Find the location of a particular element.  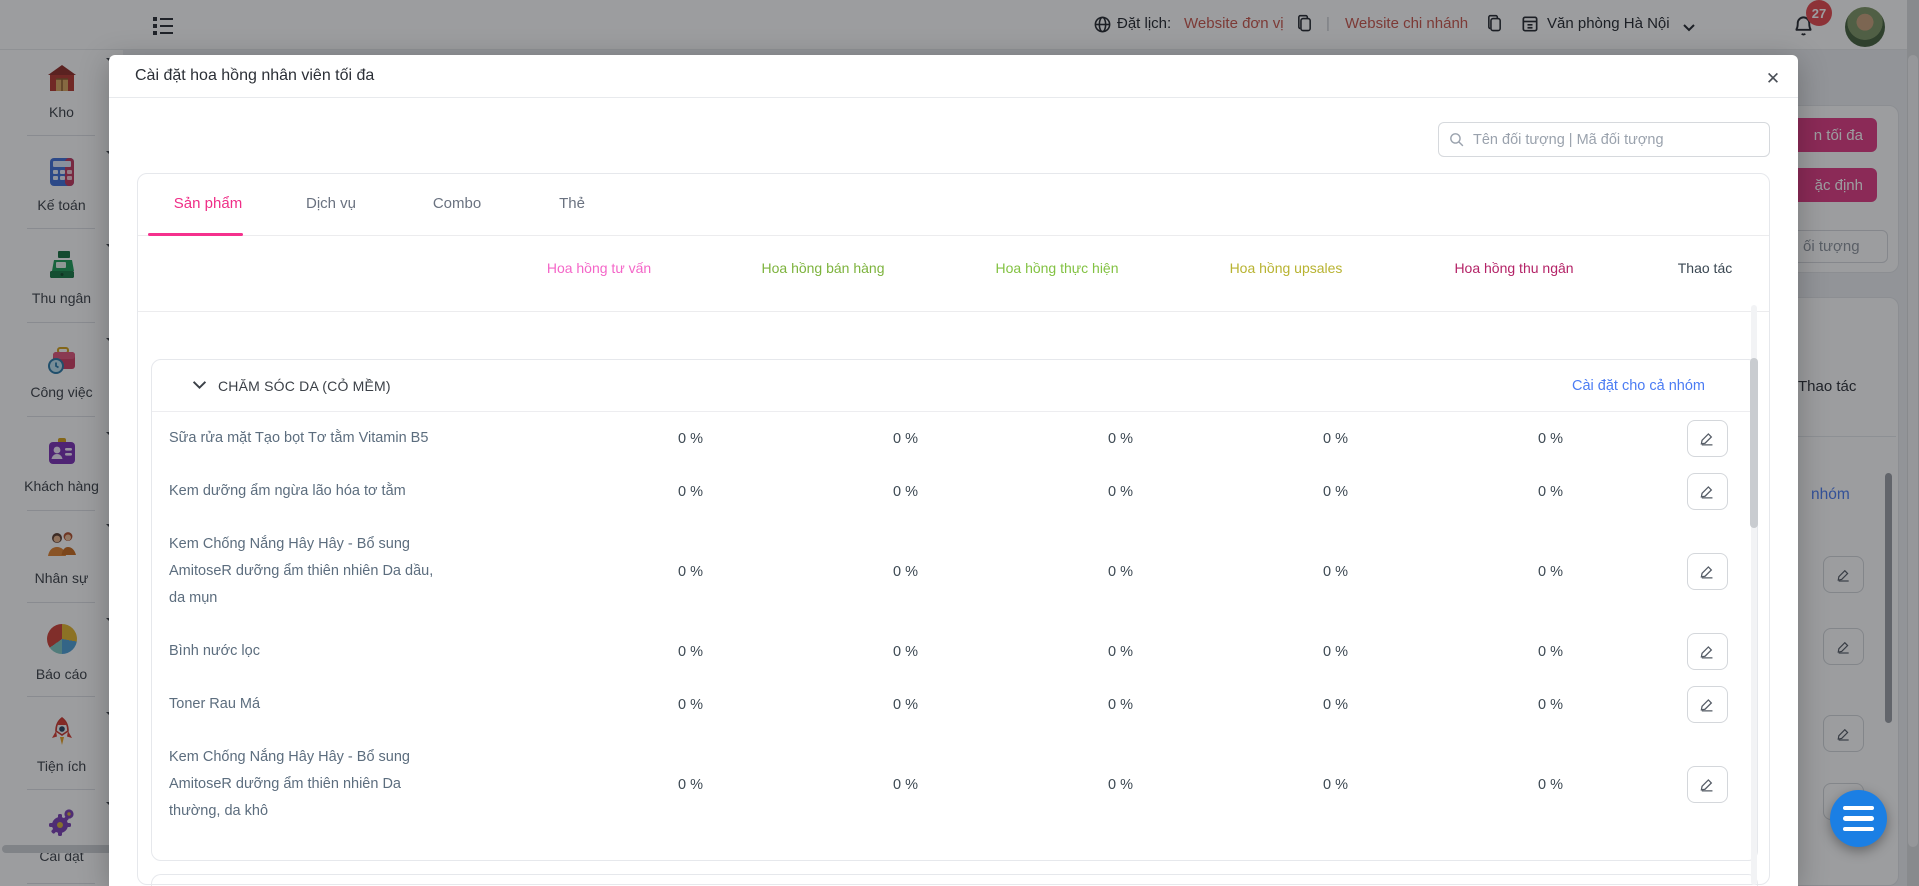

group-name: CHĂM SÓC DA (CỎ MỀM) is located at coordinates (304, 385).